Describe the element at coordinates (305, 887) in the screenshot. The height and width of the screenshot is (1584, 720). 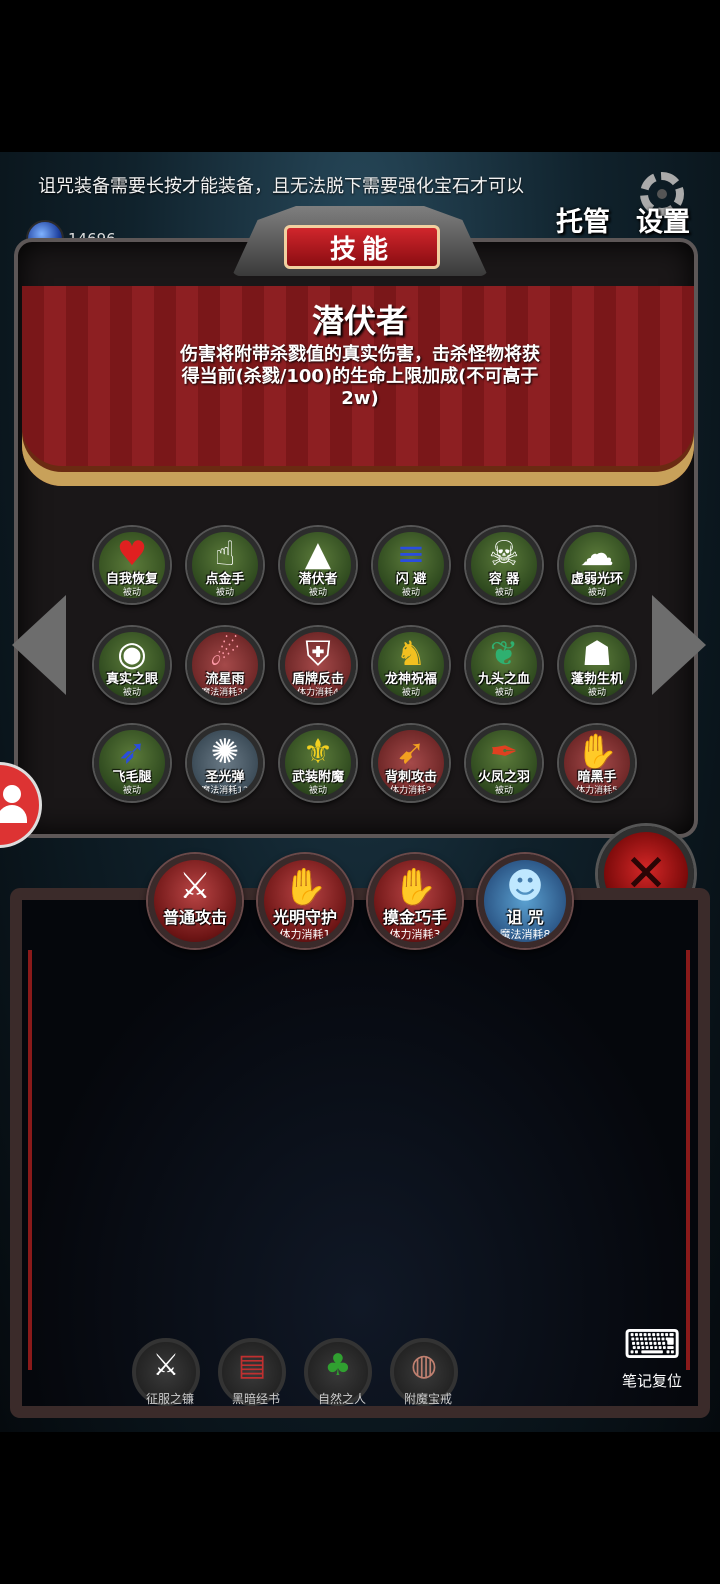
I see `light-hand-icon: ✋` at that location.